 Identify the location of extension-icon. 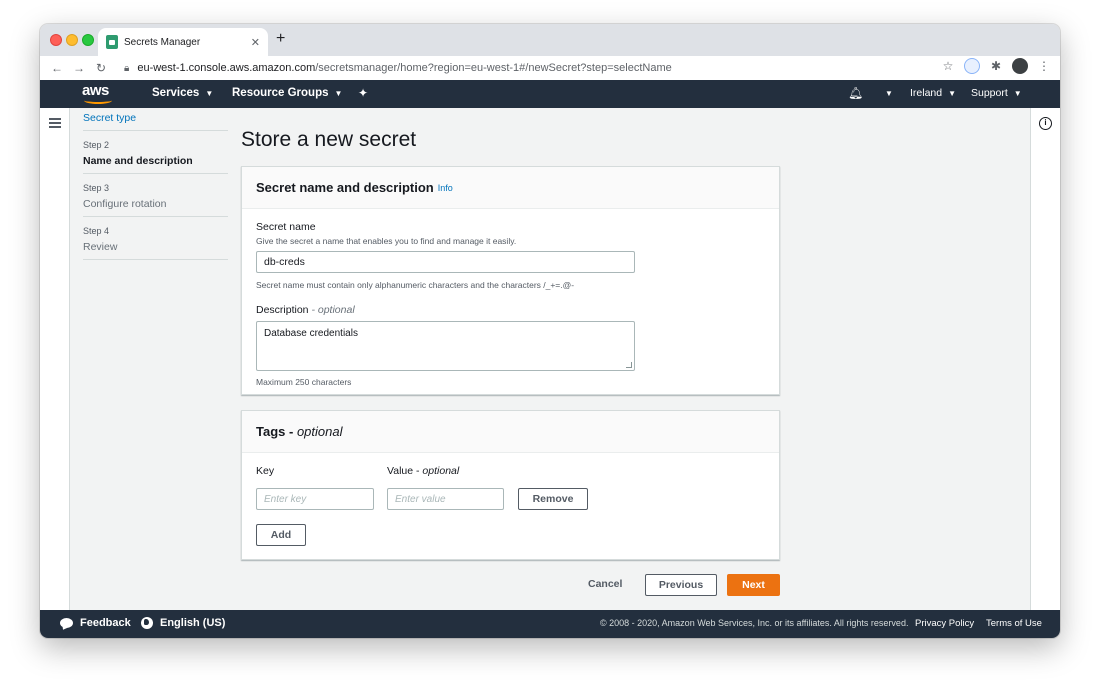
(972, 66).